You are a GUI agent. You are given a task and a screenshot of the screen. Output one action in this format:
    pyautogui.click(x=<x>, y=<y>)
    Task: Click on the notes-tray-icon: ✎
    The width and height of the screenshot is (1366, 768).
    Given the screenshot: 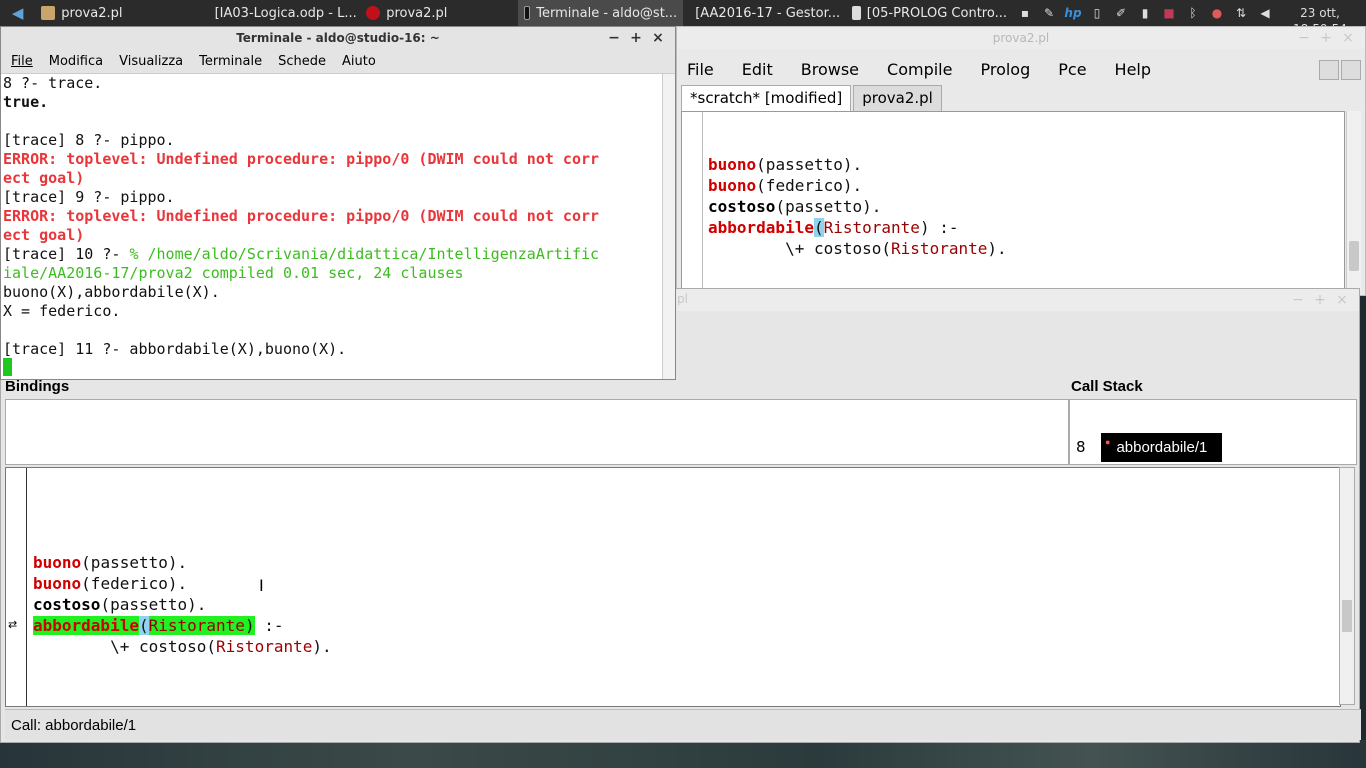 What is the action you would take?
    pyautogui.click(x=1049, y=13)
    